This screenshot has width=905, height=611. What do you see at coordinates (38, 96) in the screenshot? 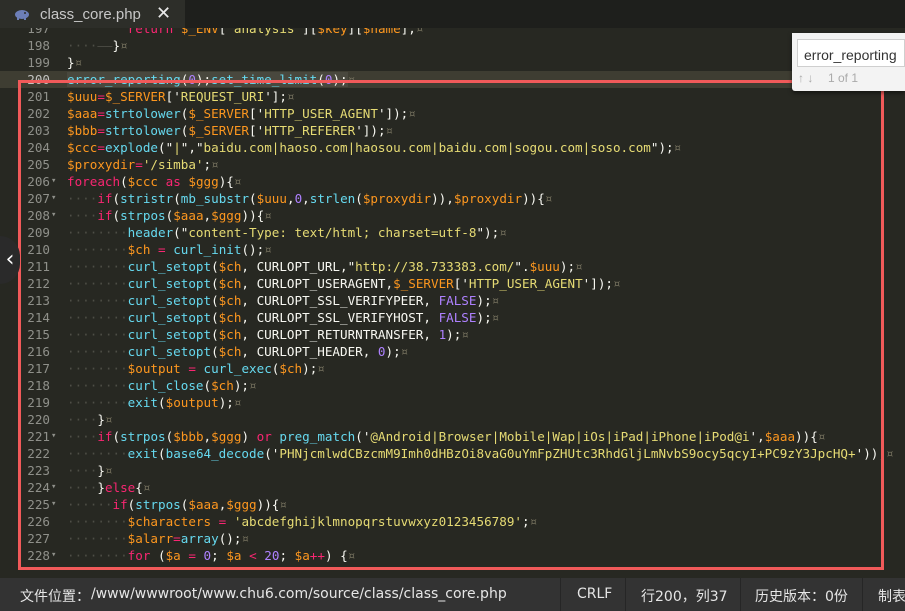
I see `line-number: 201` at bounding box center [38, 96].